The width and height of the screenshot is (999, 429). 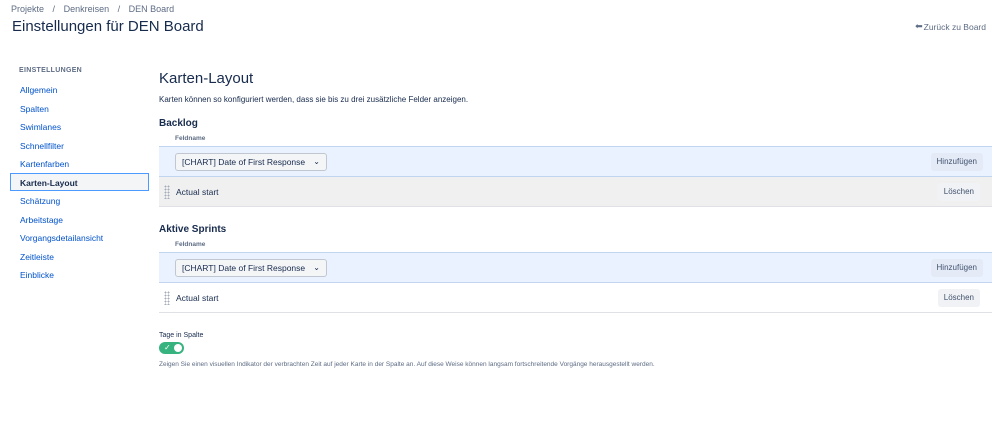 I want to click on breadcrumb: Projekte / Denkreisen / DEN Board, so click(x=92, y=9).